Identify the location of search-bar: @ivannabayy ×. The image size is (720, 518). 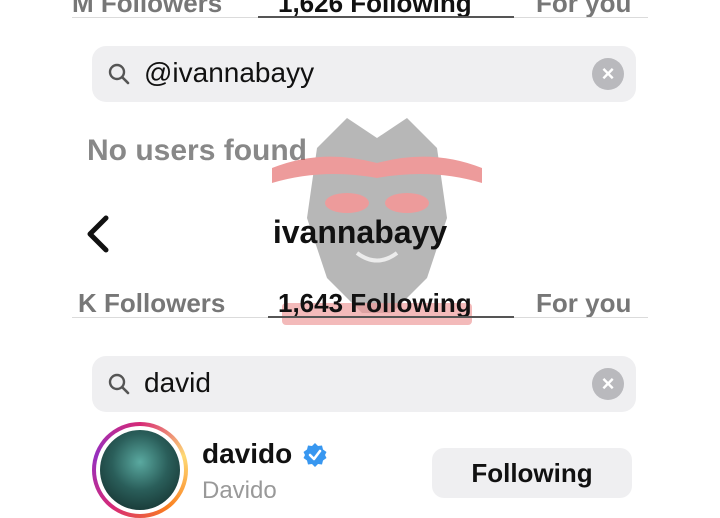
(364, 74).